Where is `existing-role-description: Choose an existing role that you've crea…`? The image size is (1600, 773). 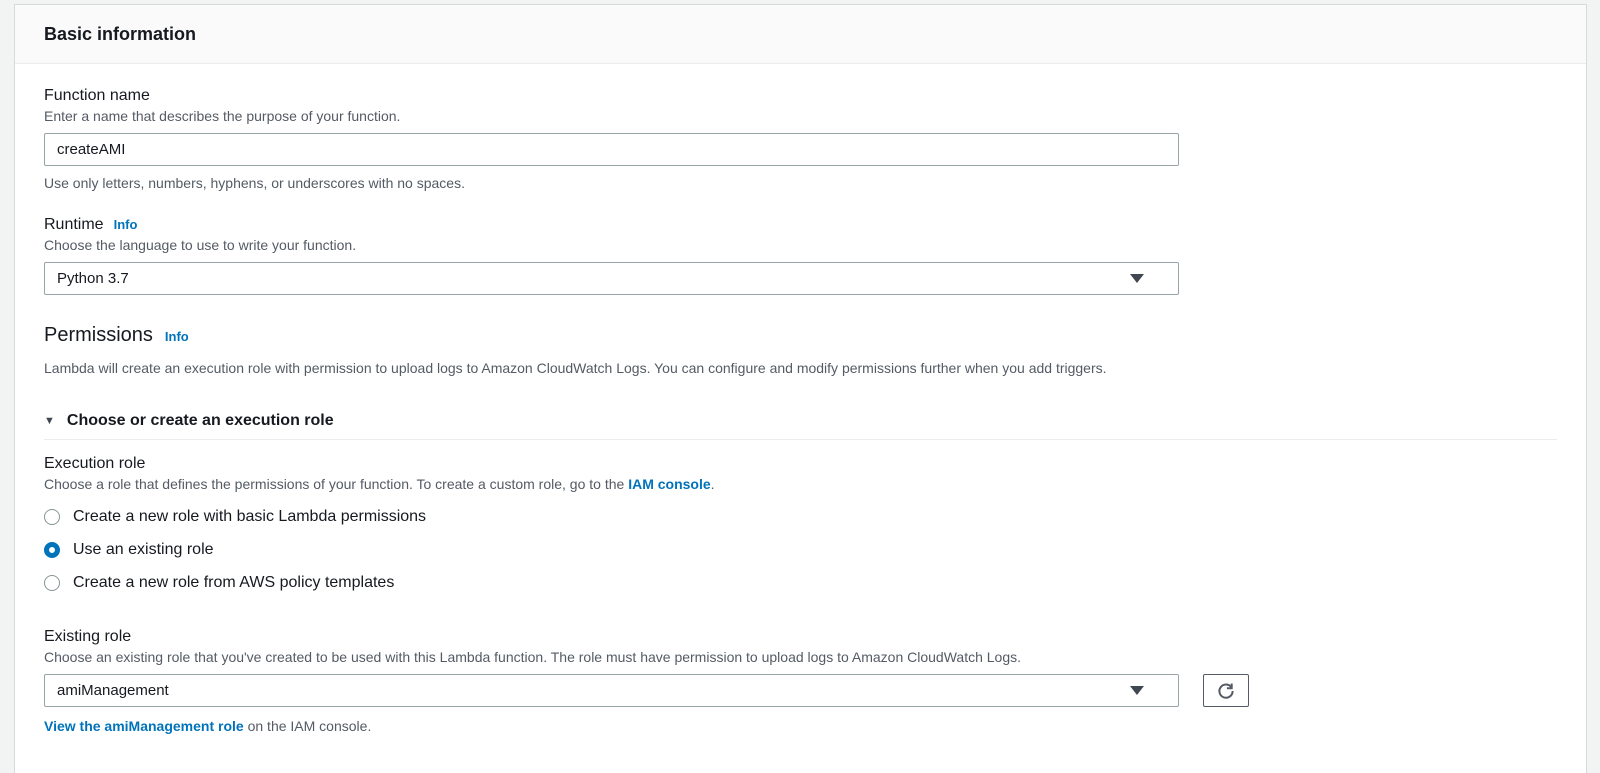
existing-role-description: Choose an existing role that you've crea… is located at coordinates (533, 657).